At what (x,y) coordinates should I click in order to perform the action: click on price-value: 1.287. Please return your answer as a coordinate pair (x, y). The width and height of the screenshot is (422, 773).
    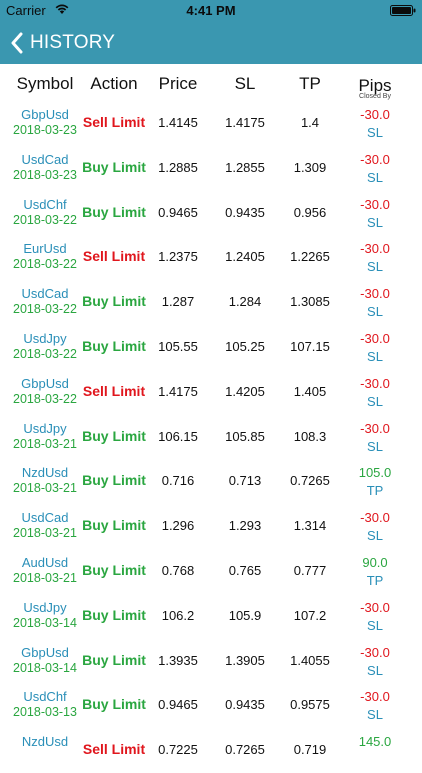
    Looking at the image, I should click on (178, 302).